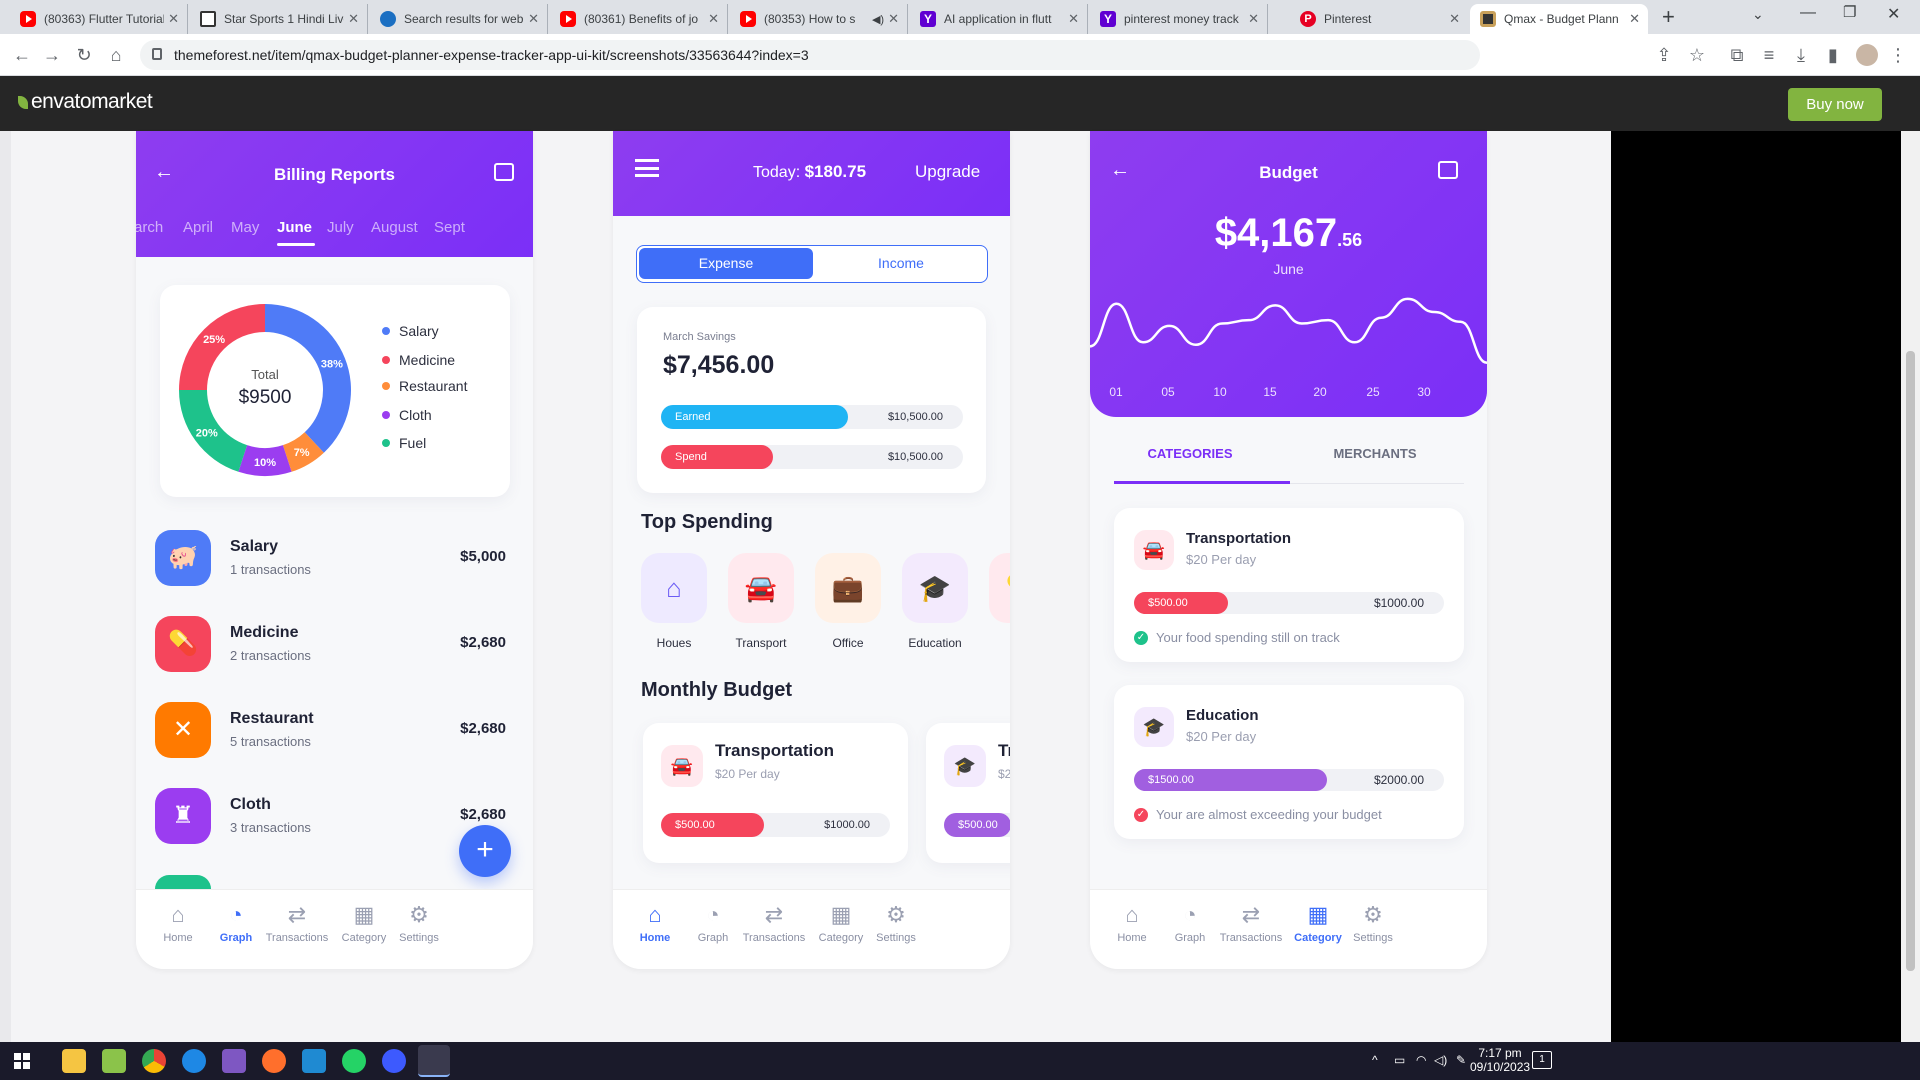  Describe the element at coordinates (1373, 938) in the screenshot. I see `nav-label: Settings` at that location.